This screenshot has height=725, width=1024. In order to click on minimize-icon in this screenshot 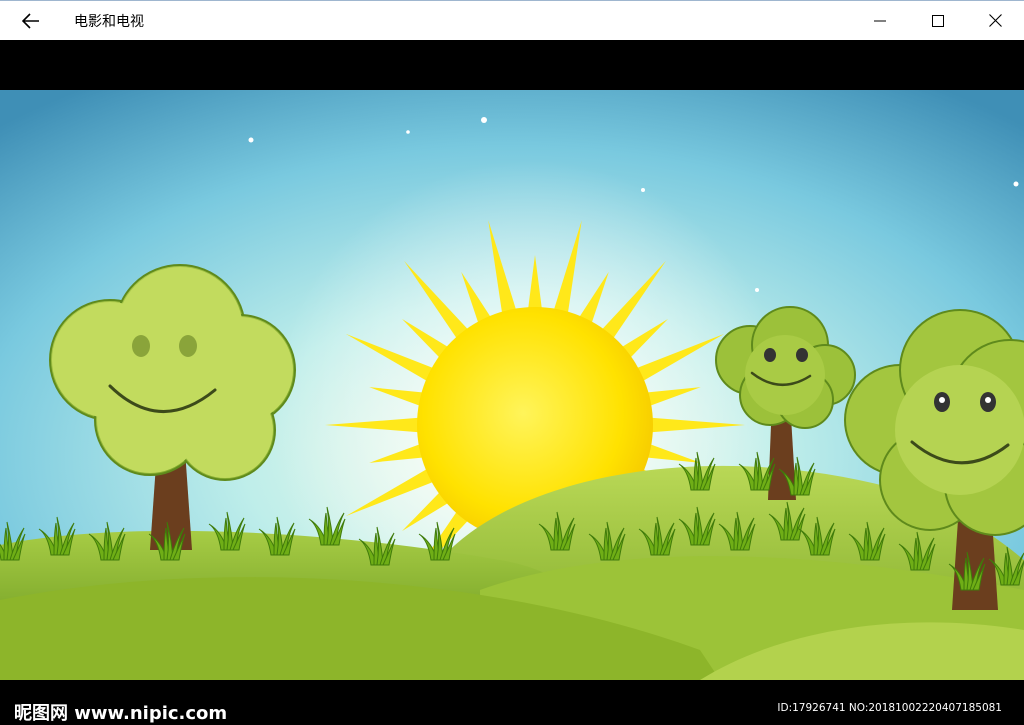, I will do `click(880, 20)`.